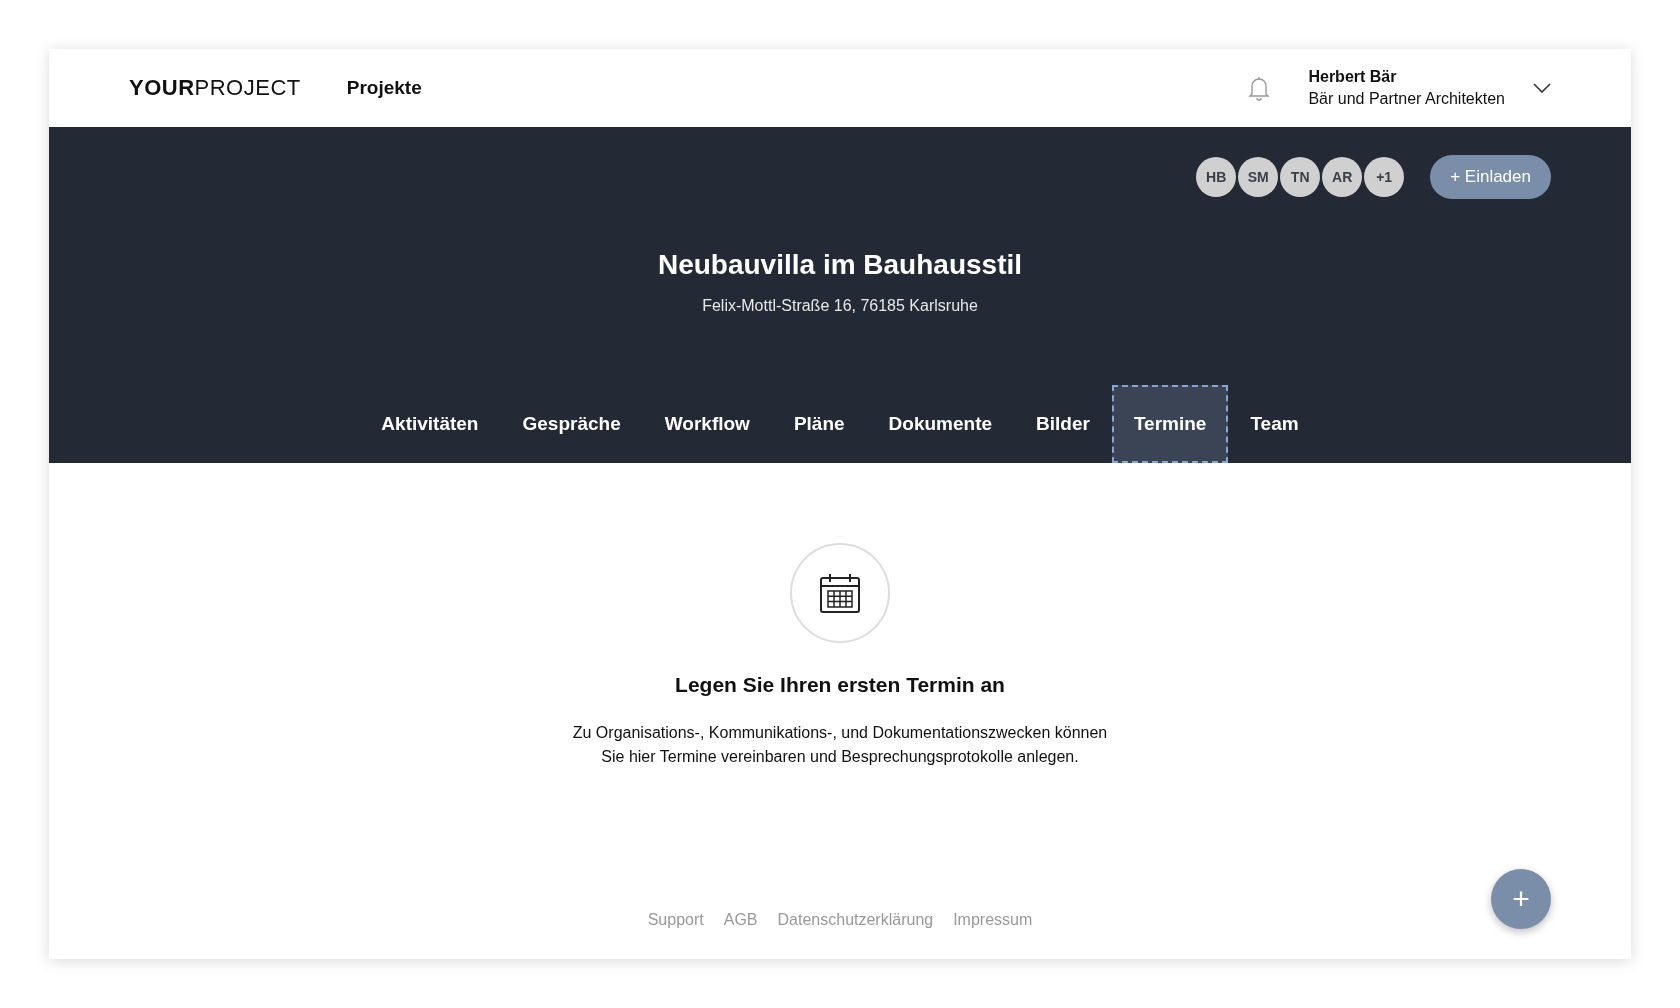  I want to click on tab: Termine, so click(1170, 424).